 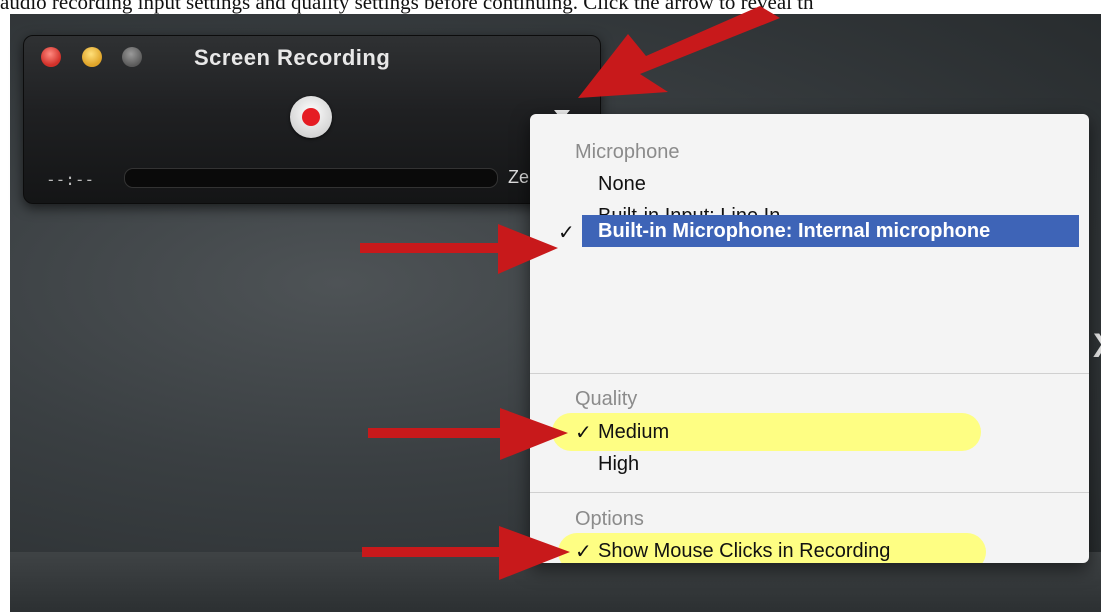 I want to click on microphone-section-heading: Microphone, so click(x=627, y=152).